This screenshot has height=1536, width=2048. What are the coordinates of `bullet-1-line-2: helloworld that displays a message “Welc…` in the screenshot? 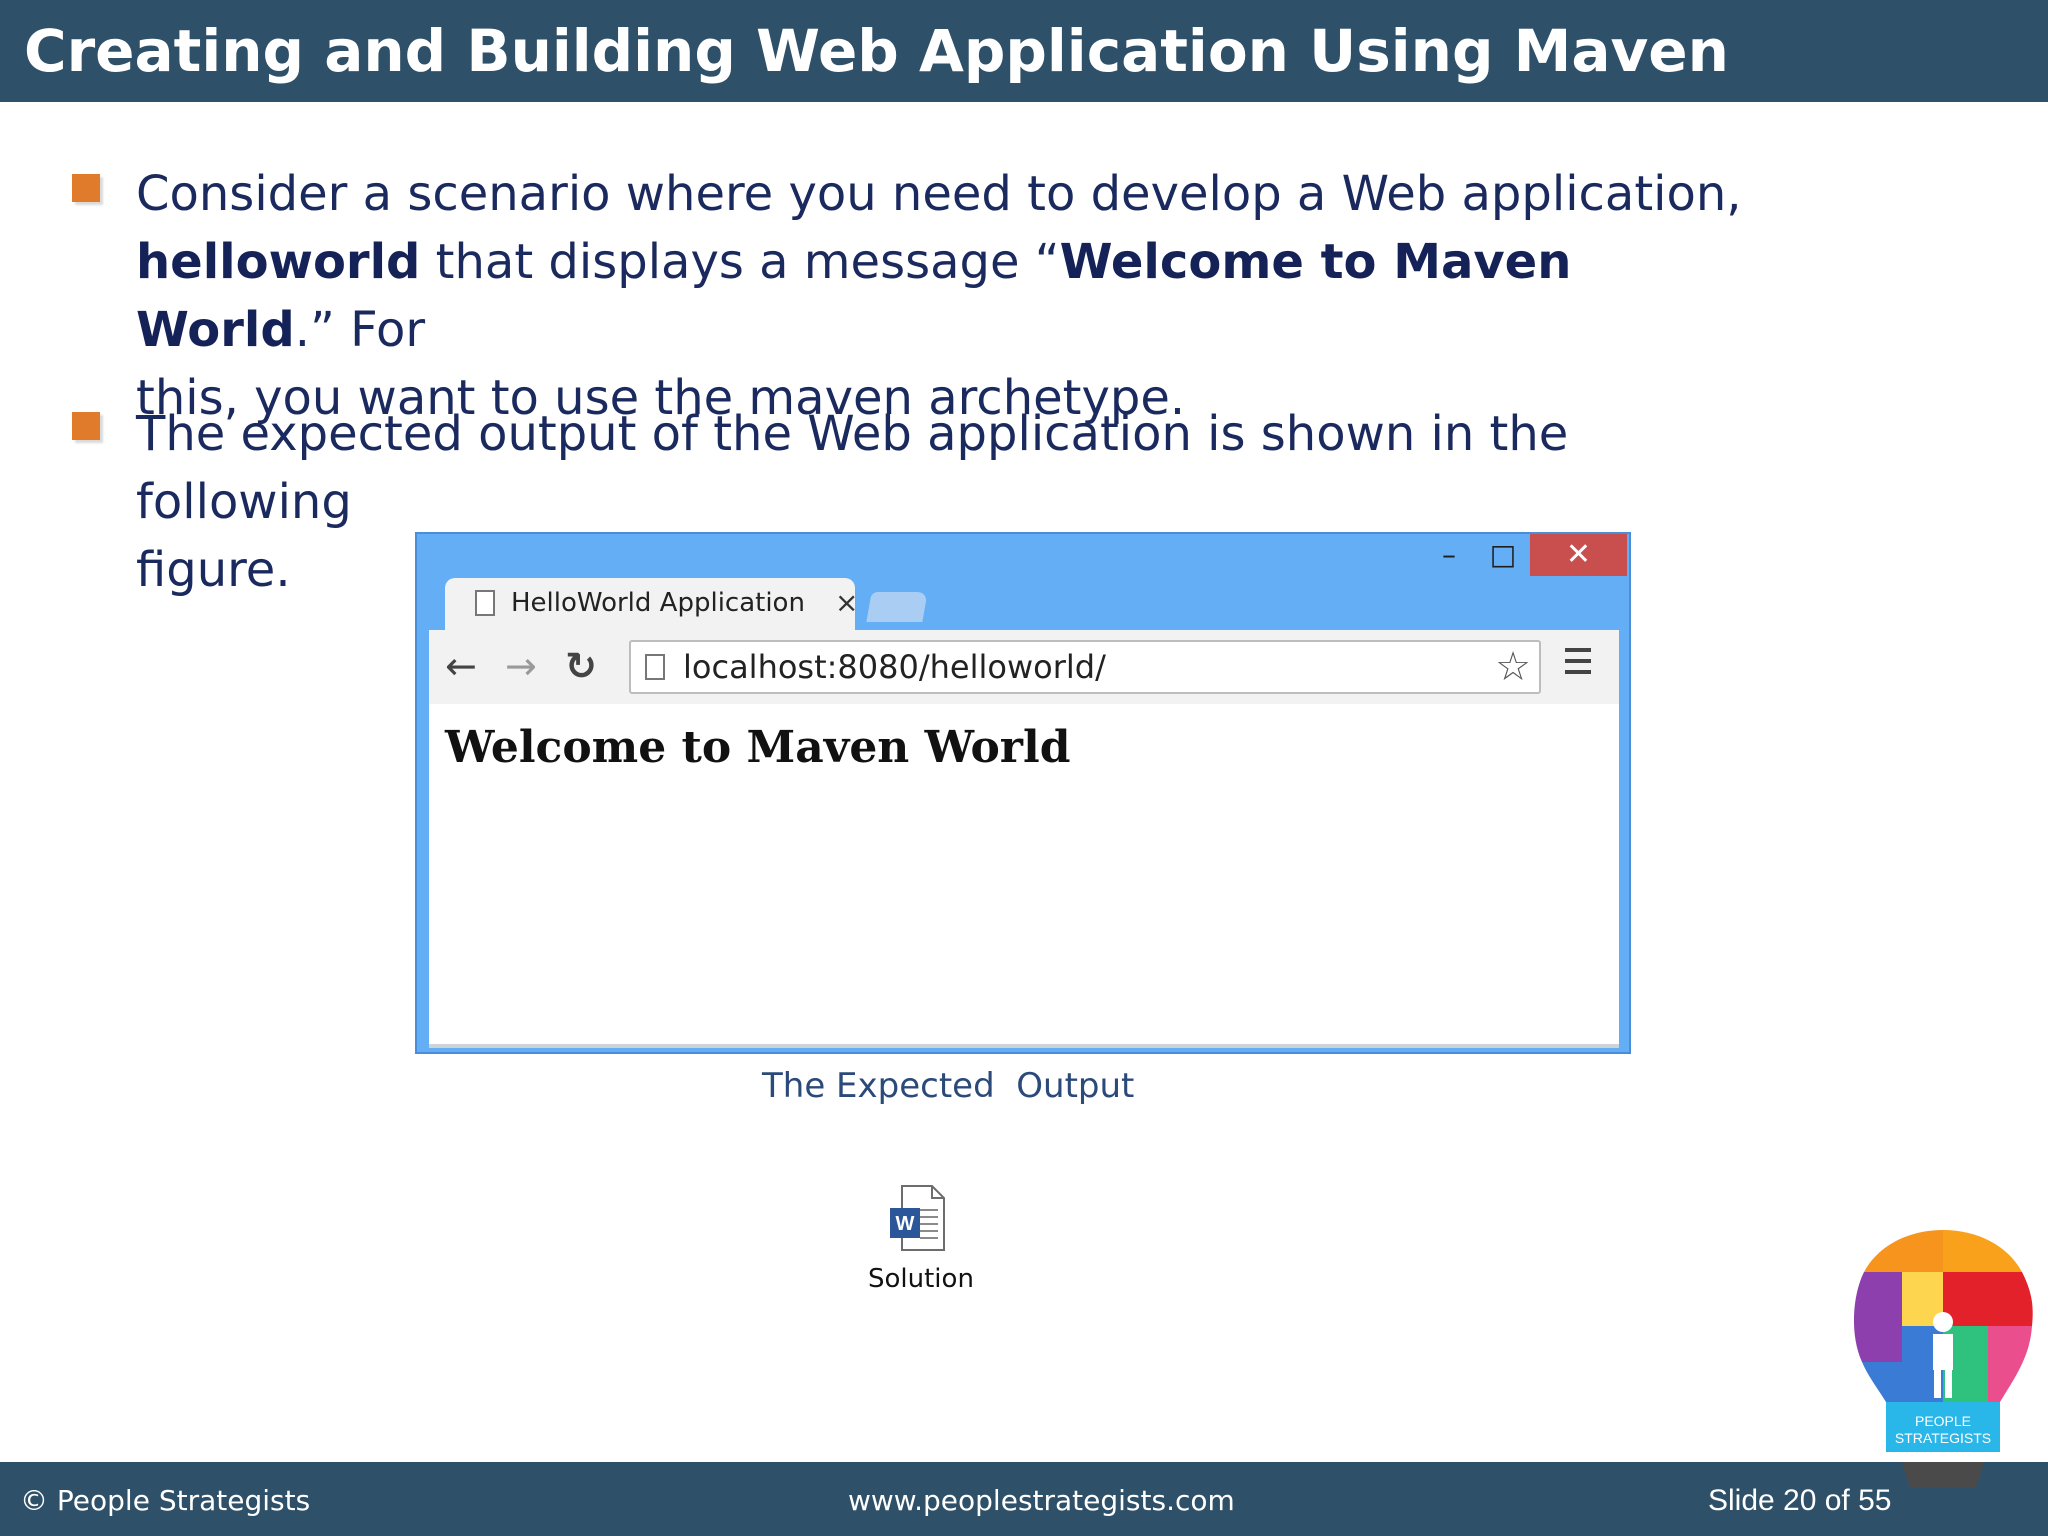 It's located at (956, 296).